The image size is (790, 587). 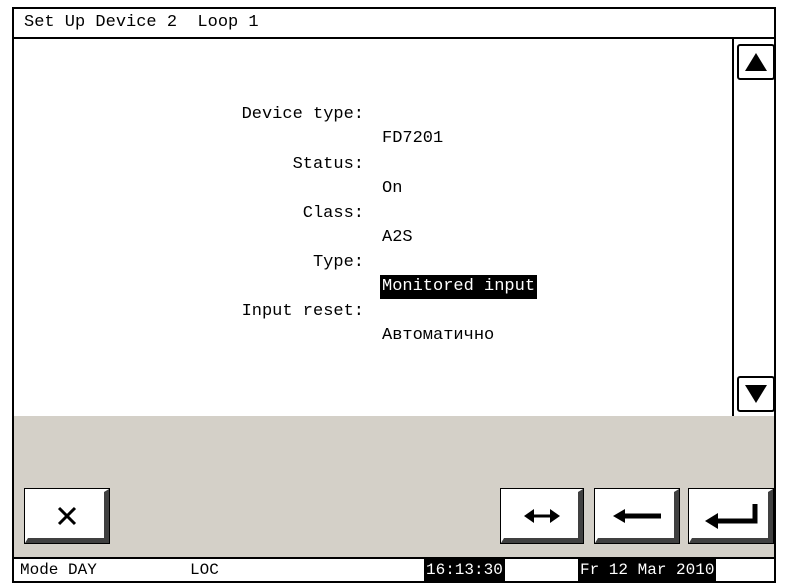 What do you see at coordinates (464, 570) in the screenshot?
I see `clock-time: 16:13:30` at bounding box center [464, 570].